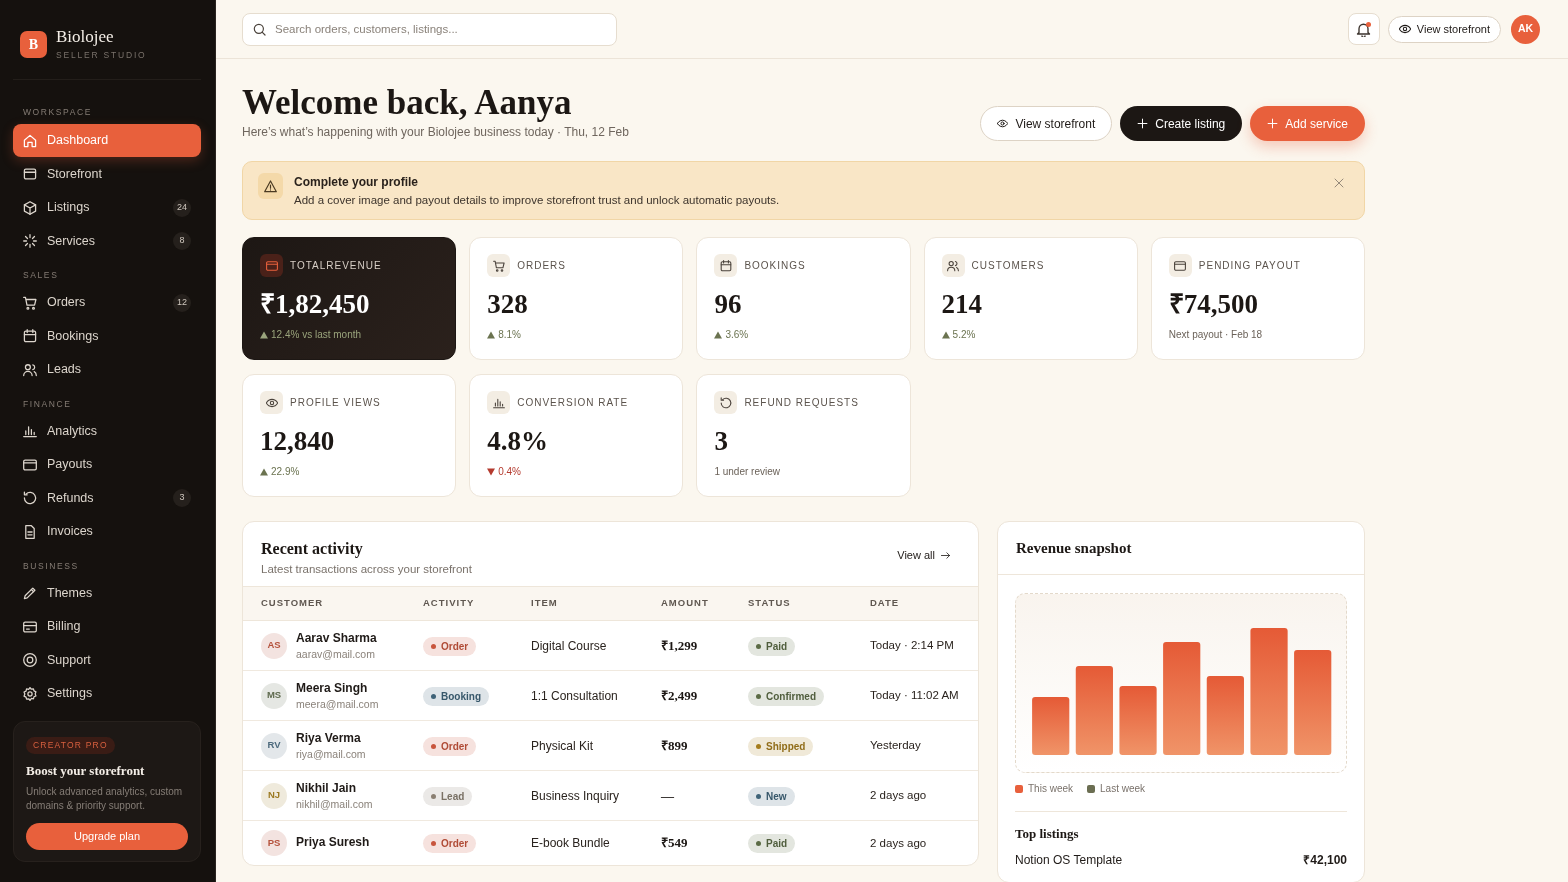  Describe the element at coordinates (953, 265) in the screenshot. I see `users-icon` at that location.